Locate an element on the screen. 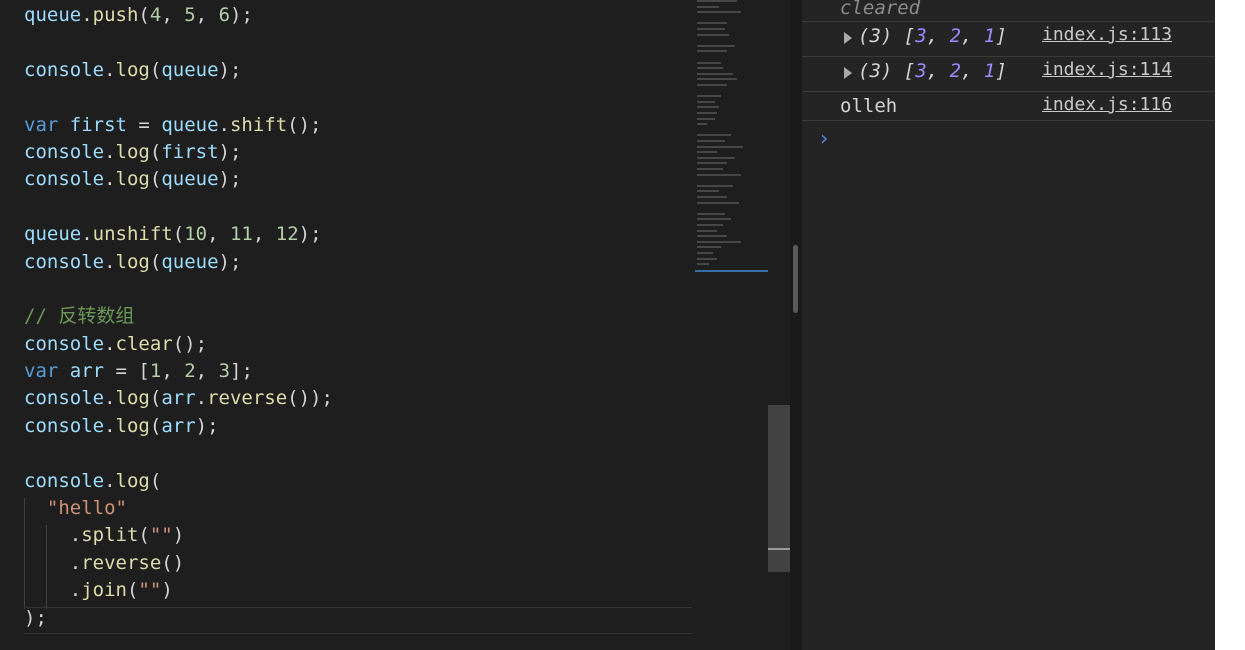 The width and height of the screenshot is (1245, 650). code-token: queue is located at coordinates (190, 179).